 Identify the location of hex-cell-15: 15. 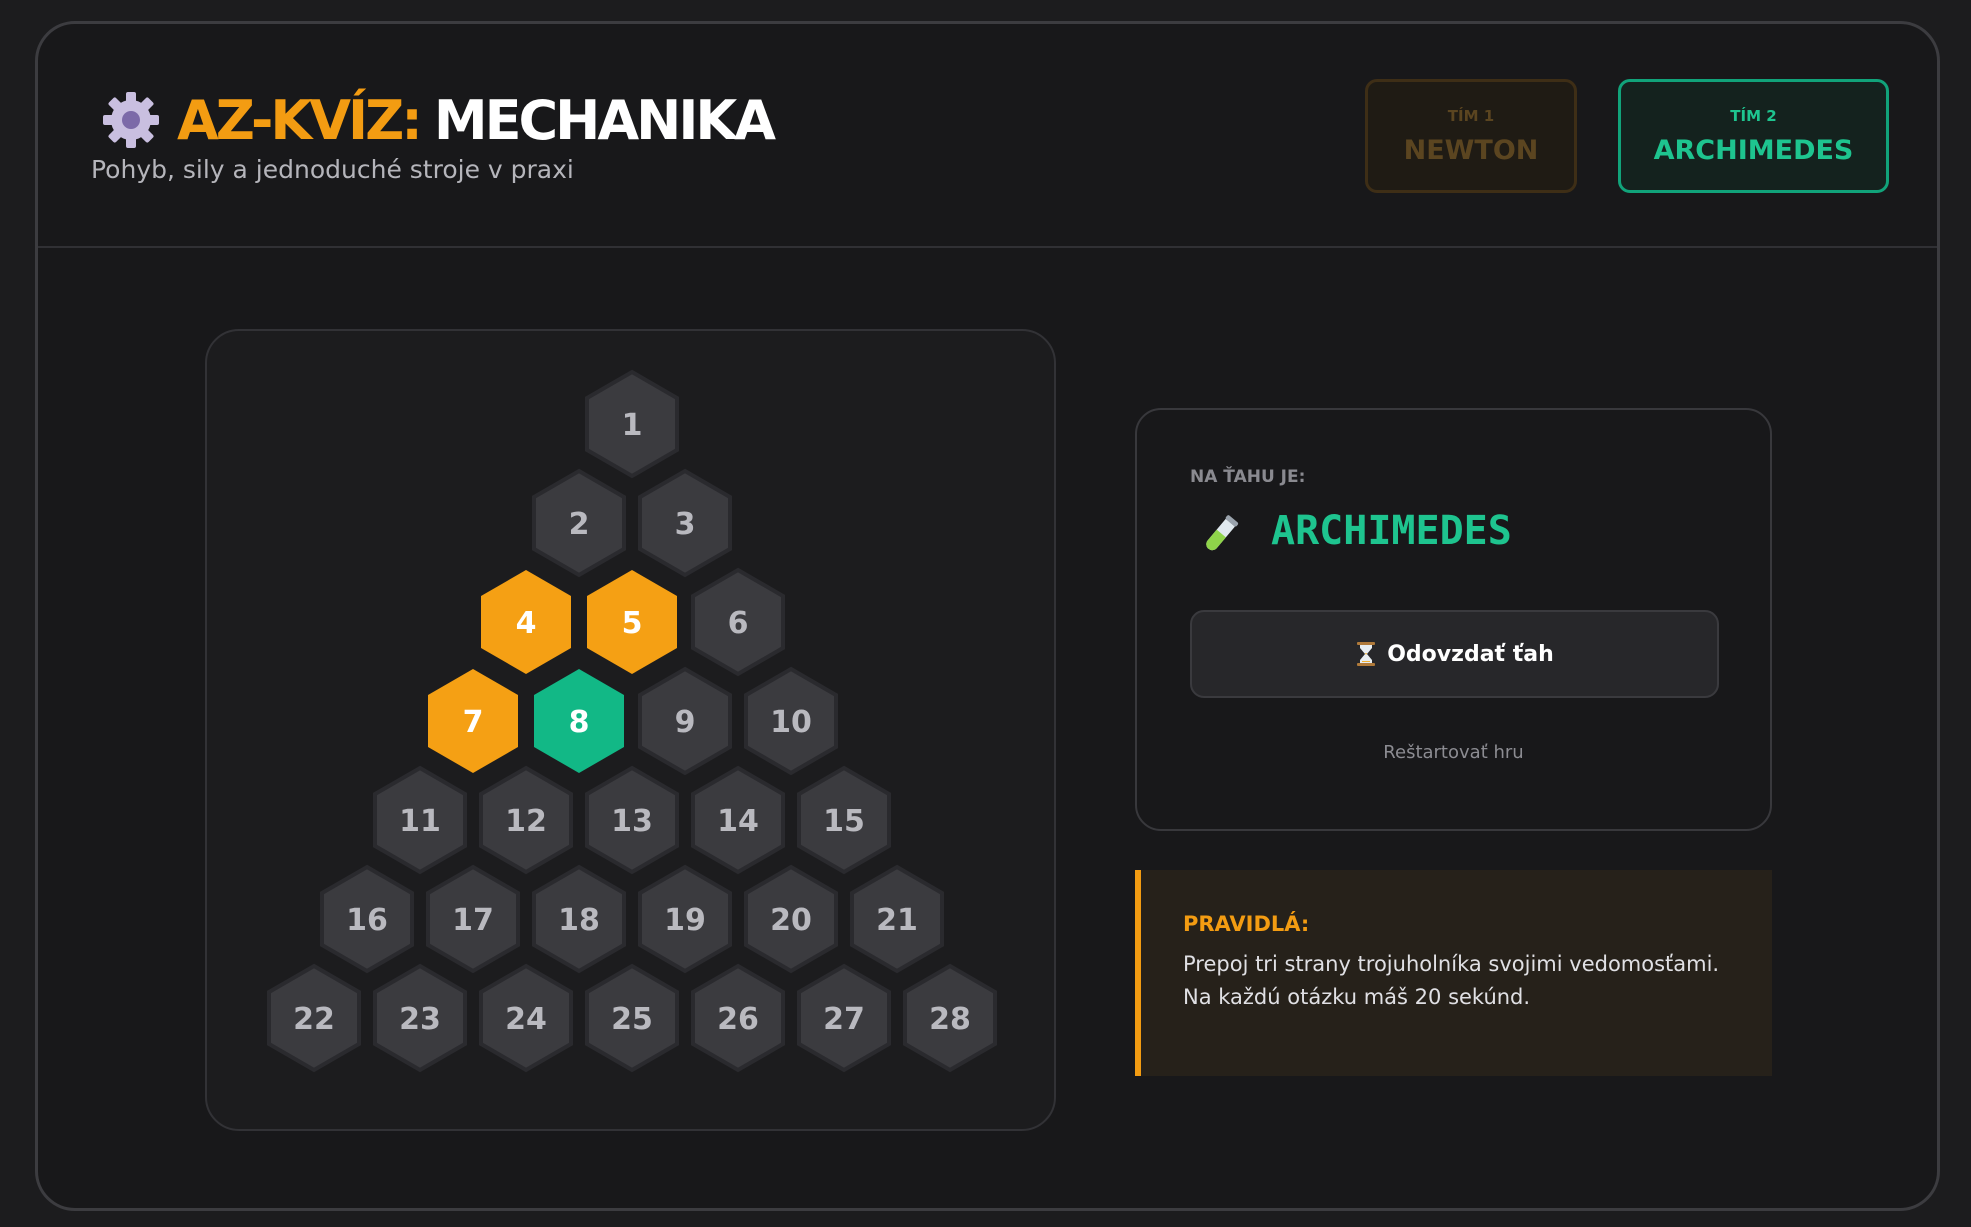
(844, 820).